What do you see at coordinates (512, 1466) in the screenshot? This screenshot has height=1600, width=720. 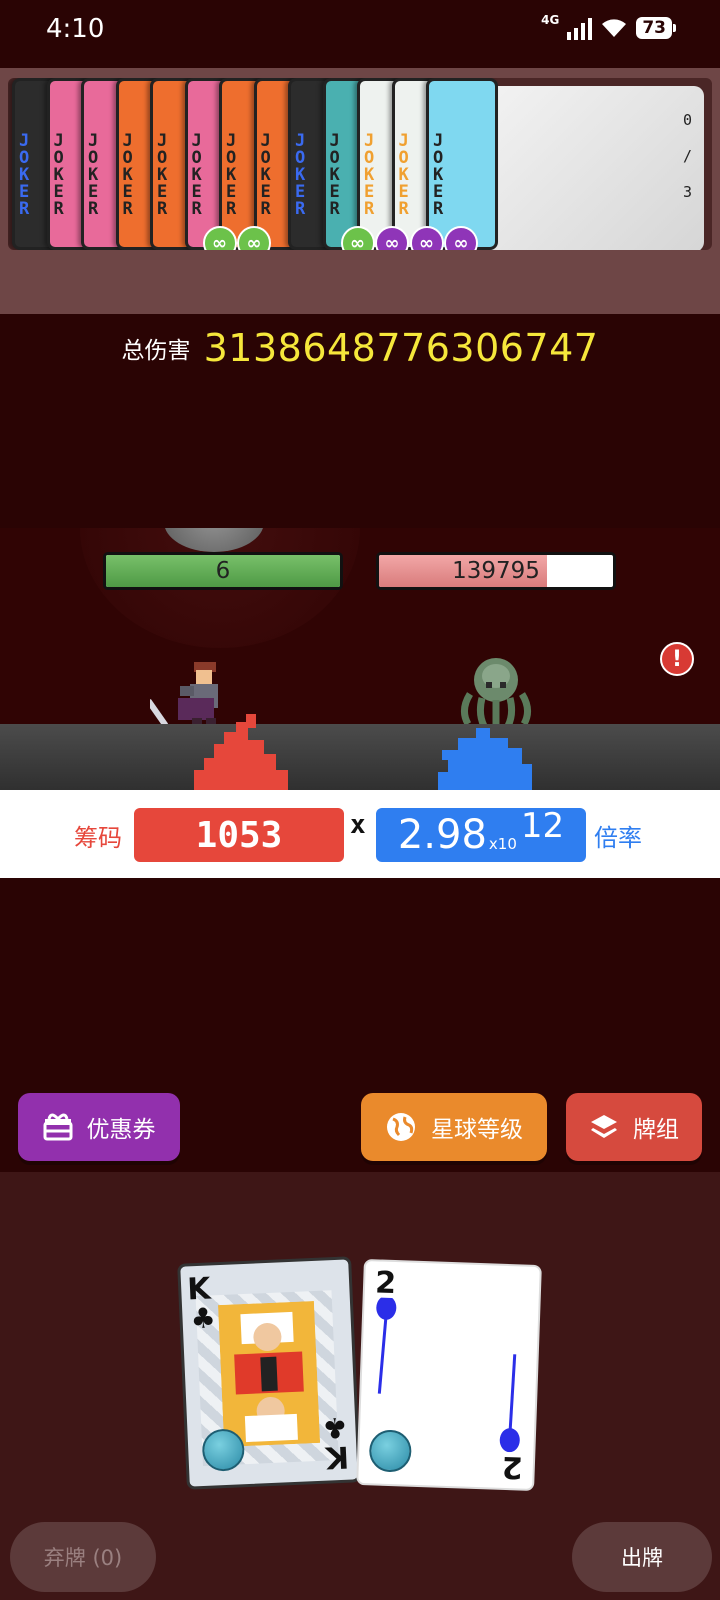 I see `card-rank-bottom: 2` at bounding box center [512, 1466].